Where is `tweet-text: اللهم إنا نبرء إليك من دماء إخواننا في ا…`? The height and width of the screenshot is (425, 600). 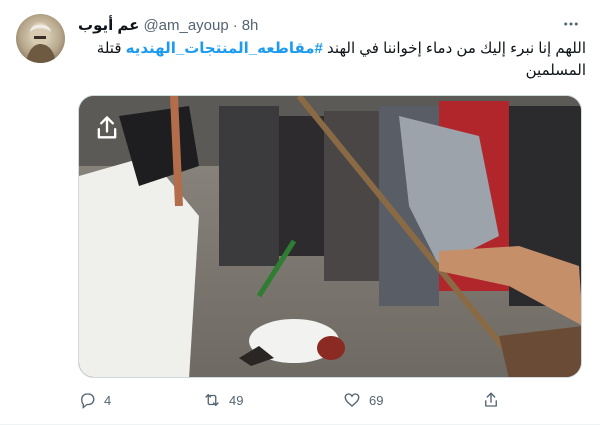
tweet-text: اللهم إنا نبرء إليك من دماء إخواننا في ا… is located at coordinates (332, 60).